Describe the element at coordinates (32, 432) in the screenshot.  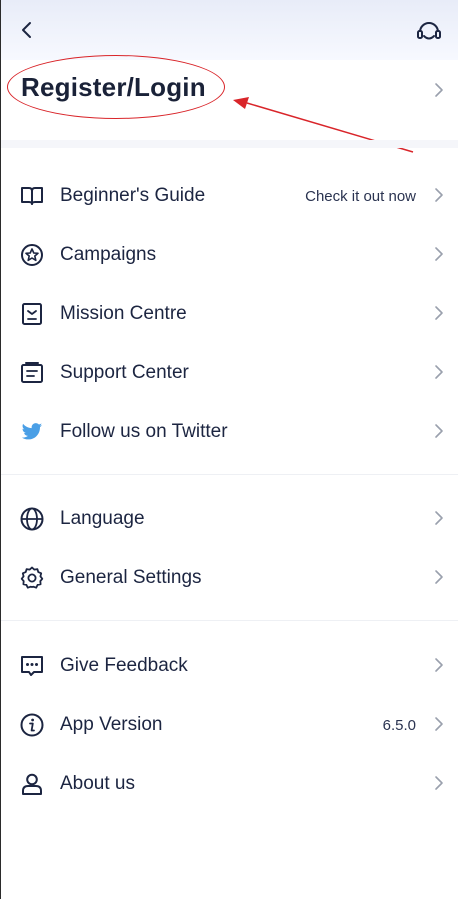
I see `twitter-icon` at that location.